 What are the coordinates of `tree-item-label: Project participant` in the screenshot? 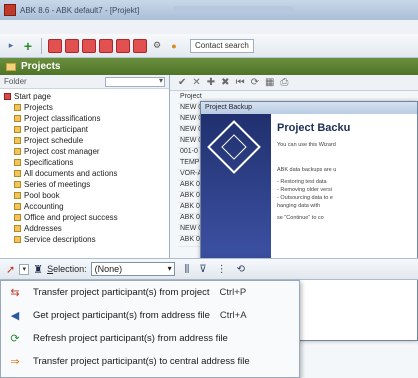 It's located at (56, 129).